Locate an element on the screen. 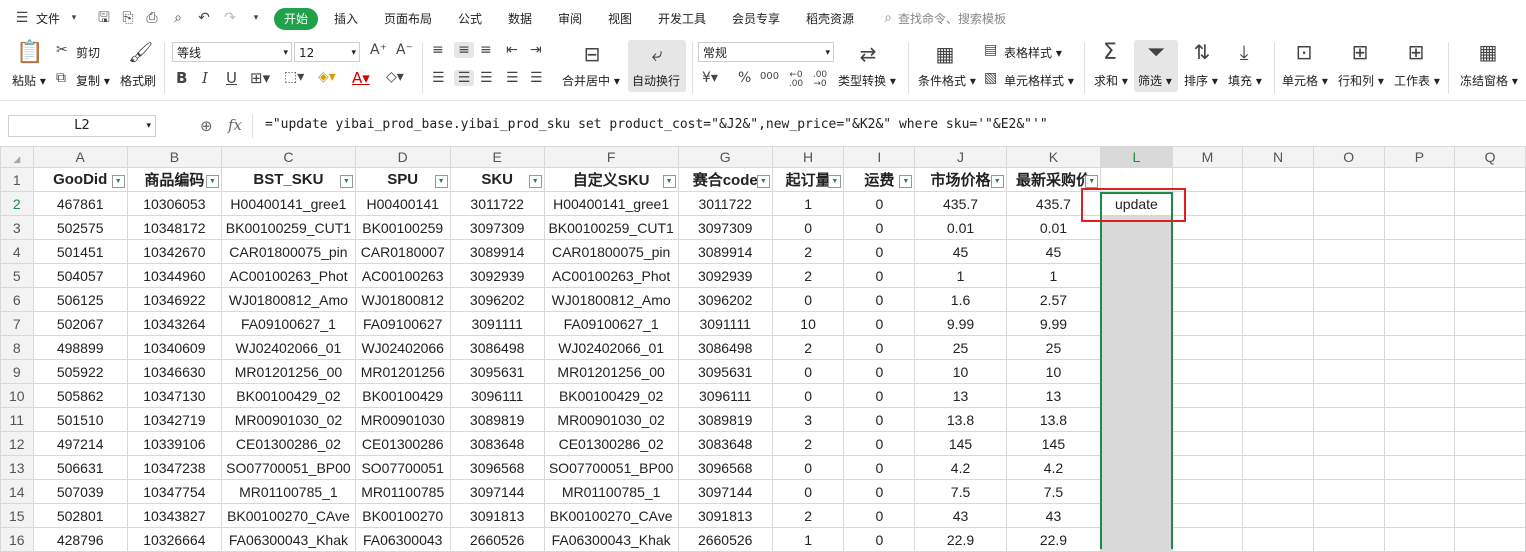  cell: 502575 is located at coordinates (80, 227).